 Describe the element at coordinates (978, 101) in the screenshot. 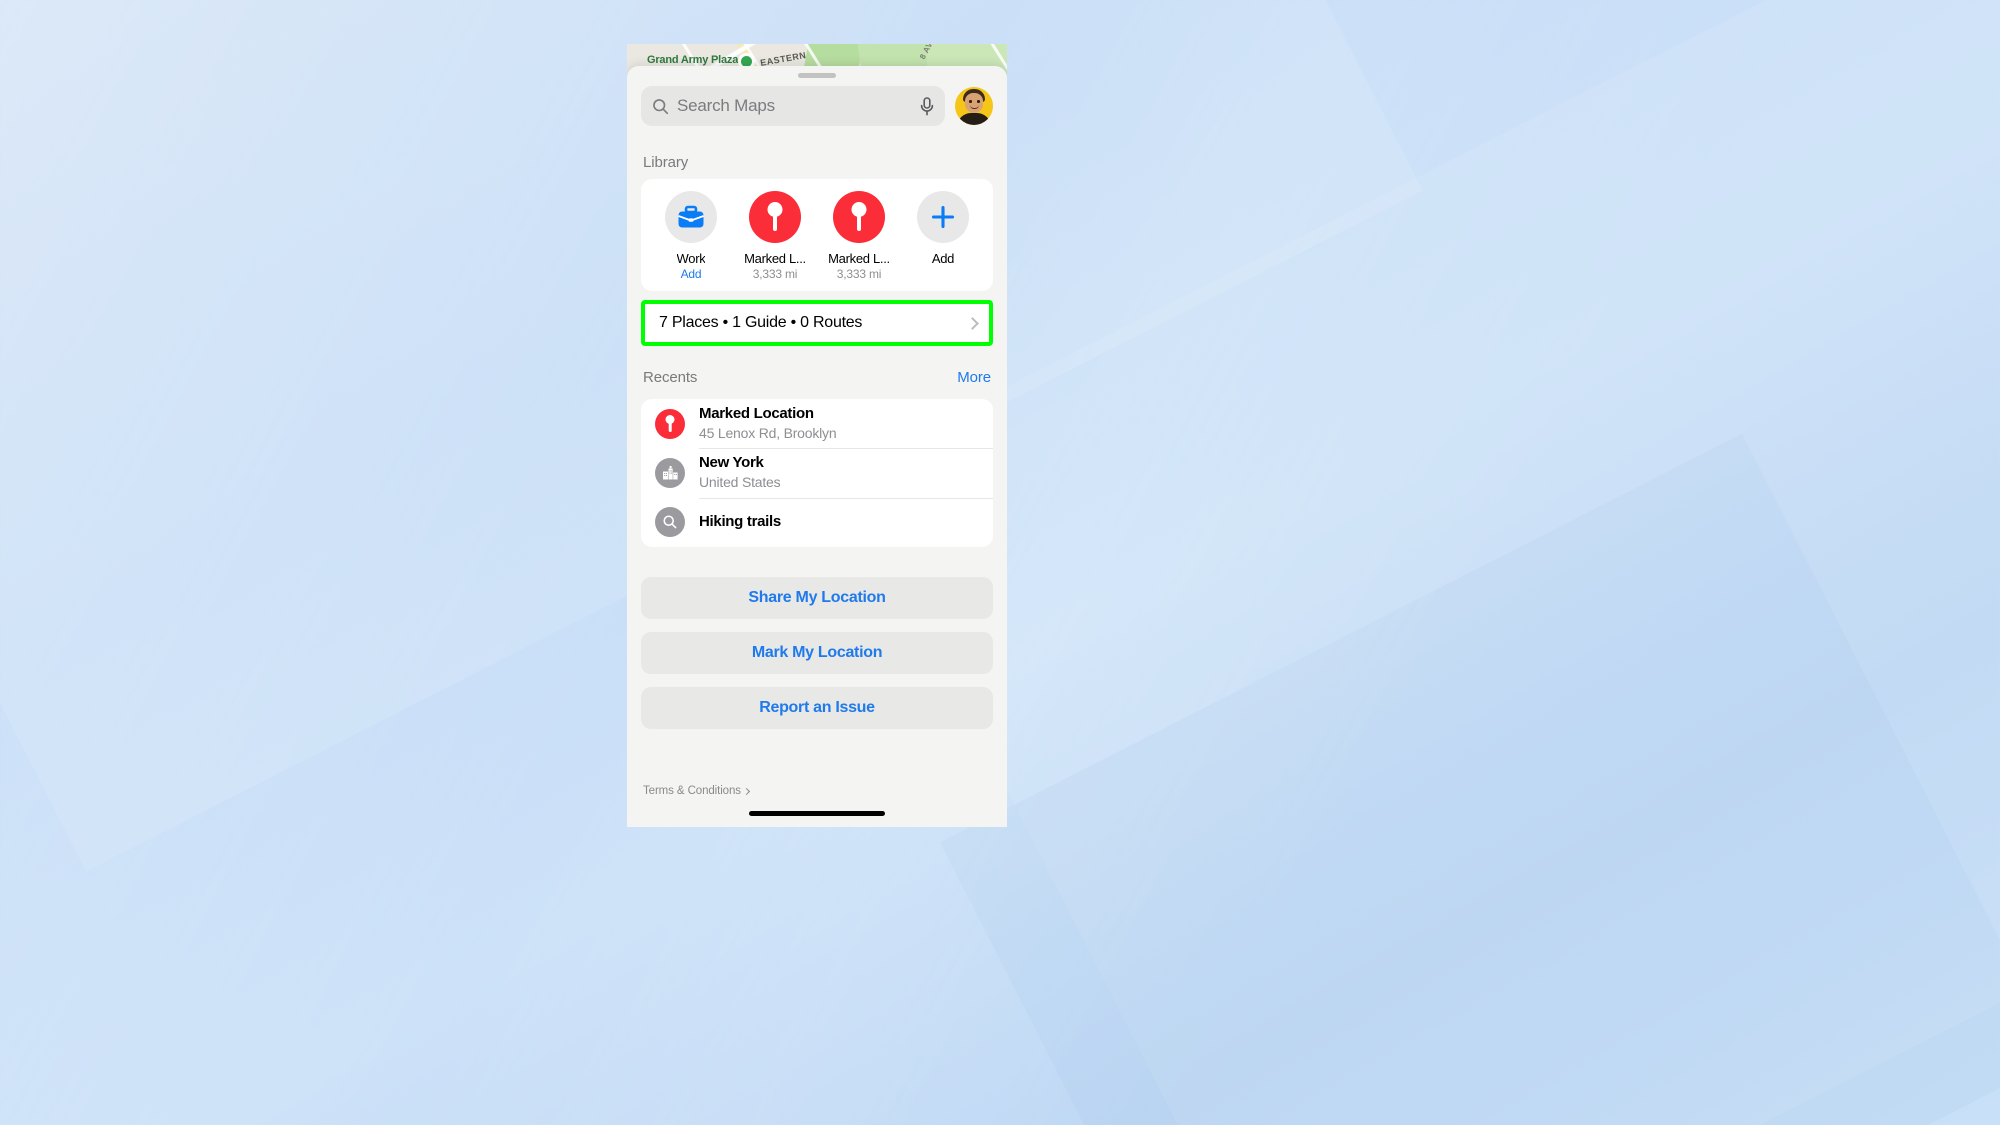

I see `avatar-eye-right` at that location.